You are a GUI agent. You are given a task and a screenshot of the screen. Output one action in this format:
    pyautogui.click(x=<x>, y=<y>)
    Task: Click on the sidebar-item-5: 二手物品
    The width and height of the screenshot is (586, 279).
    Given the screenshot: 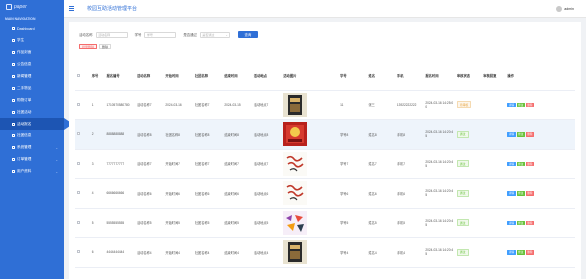 What is the action you would take?
    pyautogui.click(x=32, y=88)
    